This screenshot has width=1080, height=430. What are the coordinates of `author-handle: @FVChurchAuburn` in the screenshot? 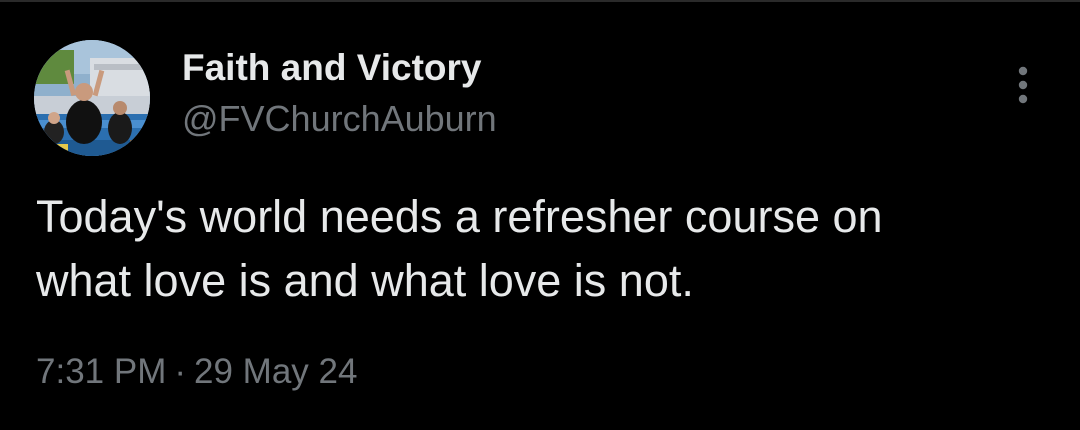 It's located at (339, 119).